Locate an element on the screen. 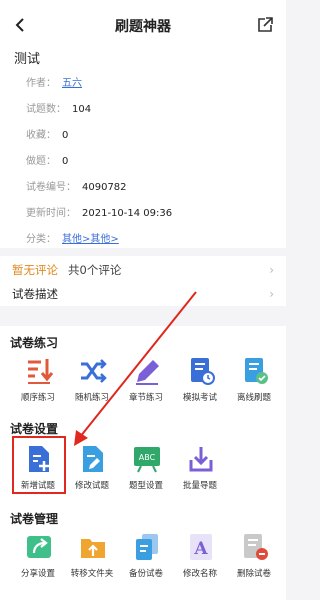 This screenshot has width=320, height=600. svg-text: ABC is located at coordinates (147, 457).